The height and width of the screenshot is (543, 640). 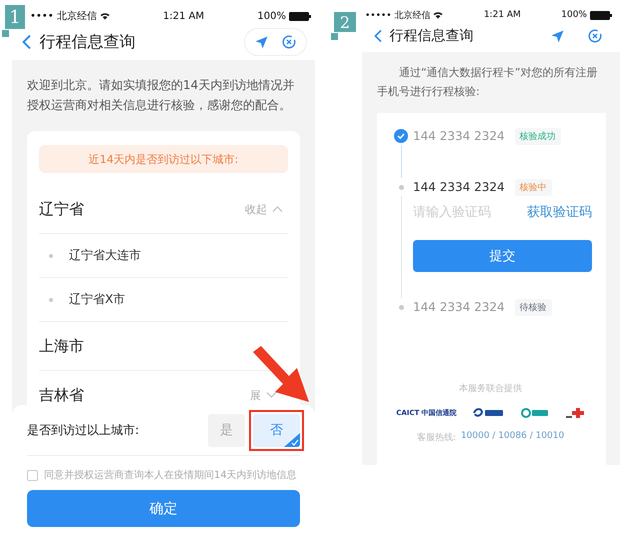 I want to click on check-circle-icon, so click(x=401, y=136).